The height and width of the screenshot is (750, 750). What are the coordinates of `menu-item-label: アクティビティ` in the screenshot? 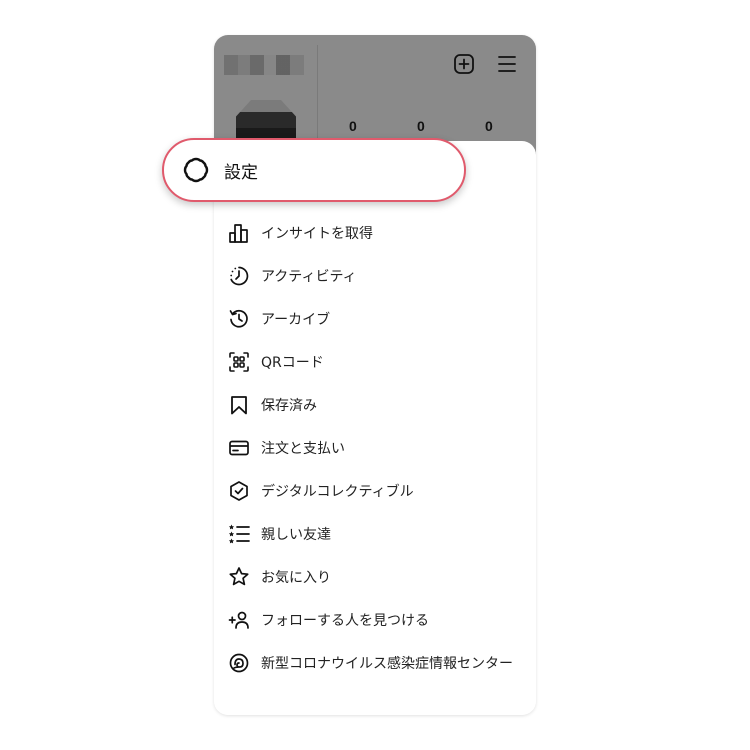 It's located at (309, 276).